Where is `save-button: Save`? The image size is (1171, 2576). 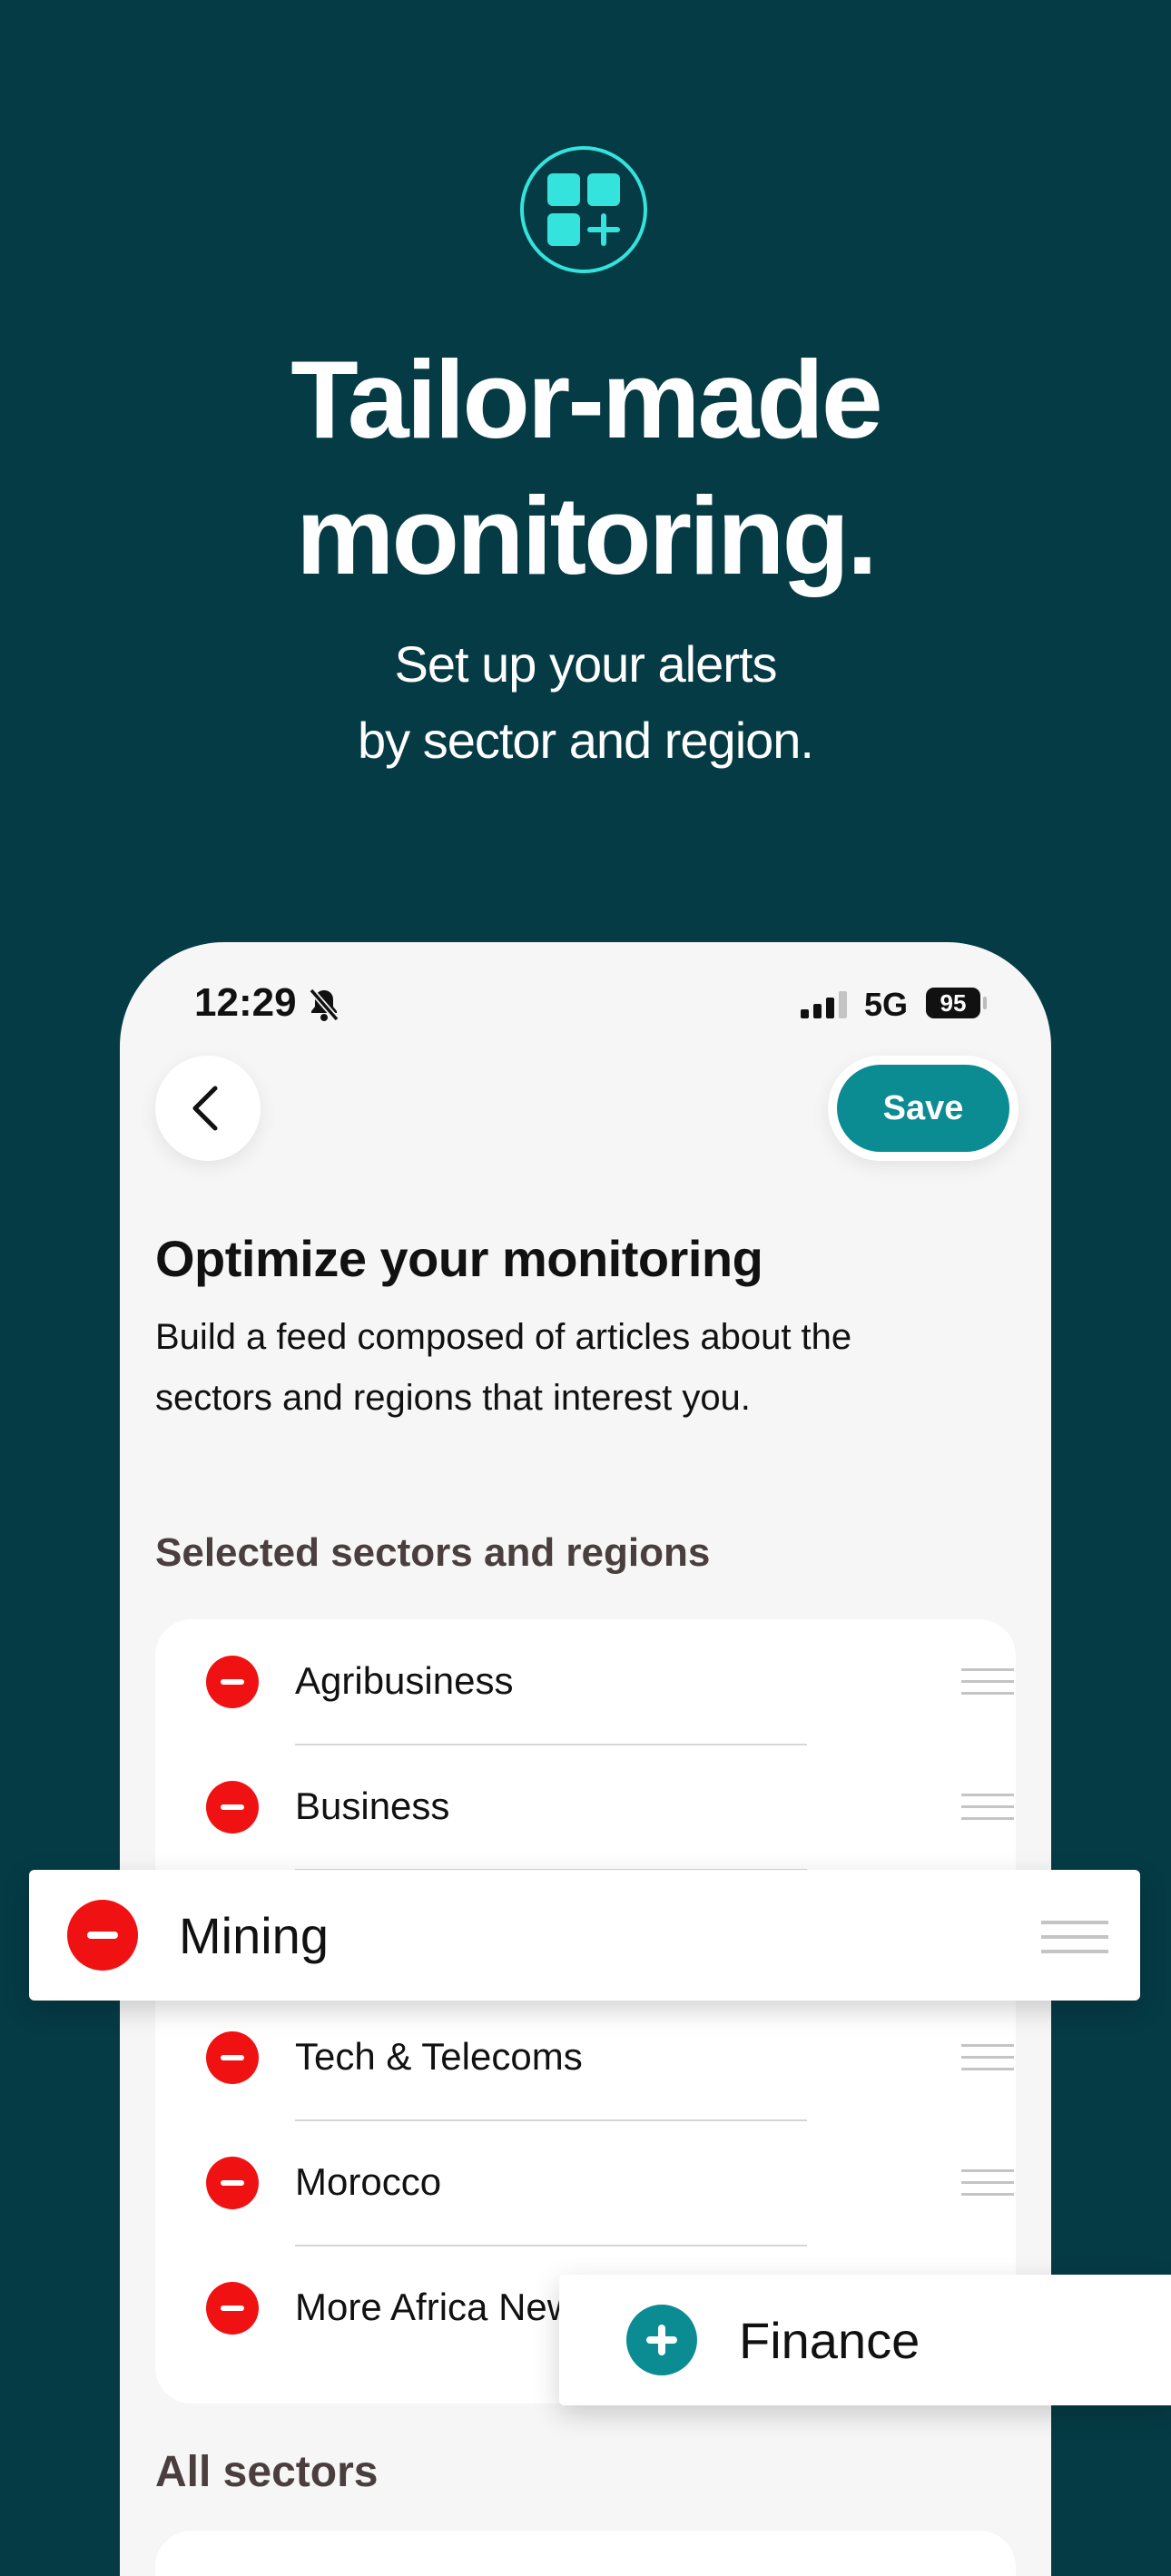
save-button: Save is located at coordinates (923, 1108).